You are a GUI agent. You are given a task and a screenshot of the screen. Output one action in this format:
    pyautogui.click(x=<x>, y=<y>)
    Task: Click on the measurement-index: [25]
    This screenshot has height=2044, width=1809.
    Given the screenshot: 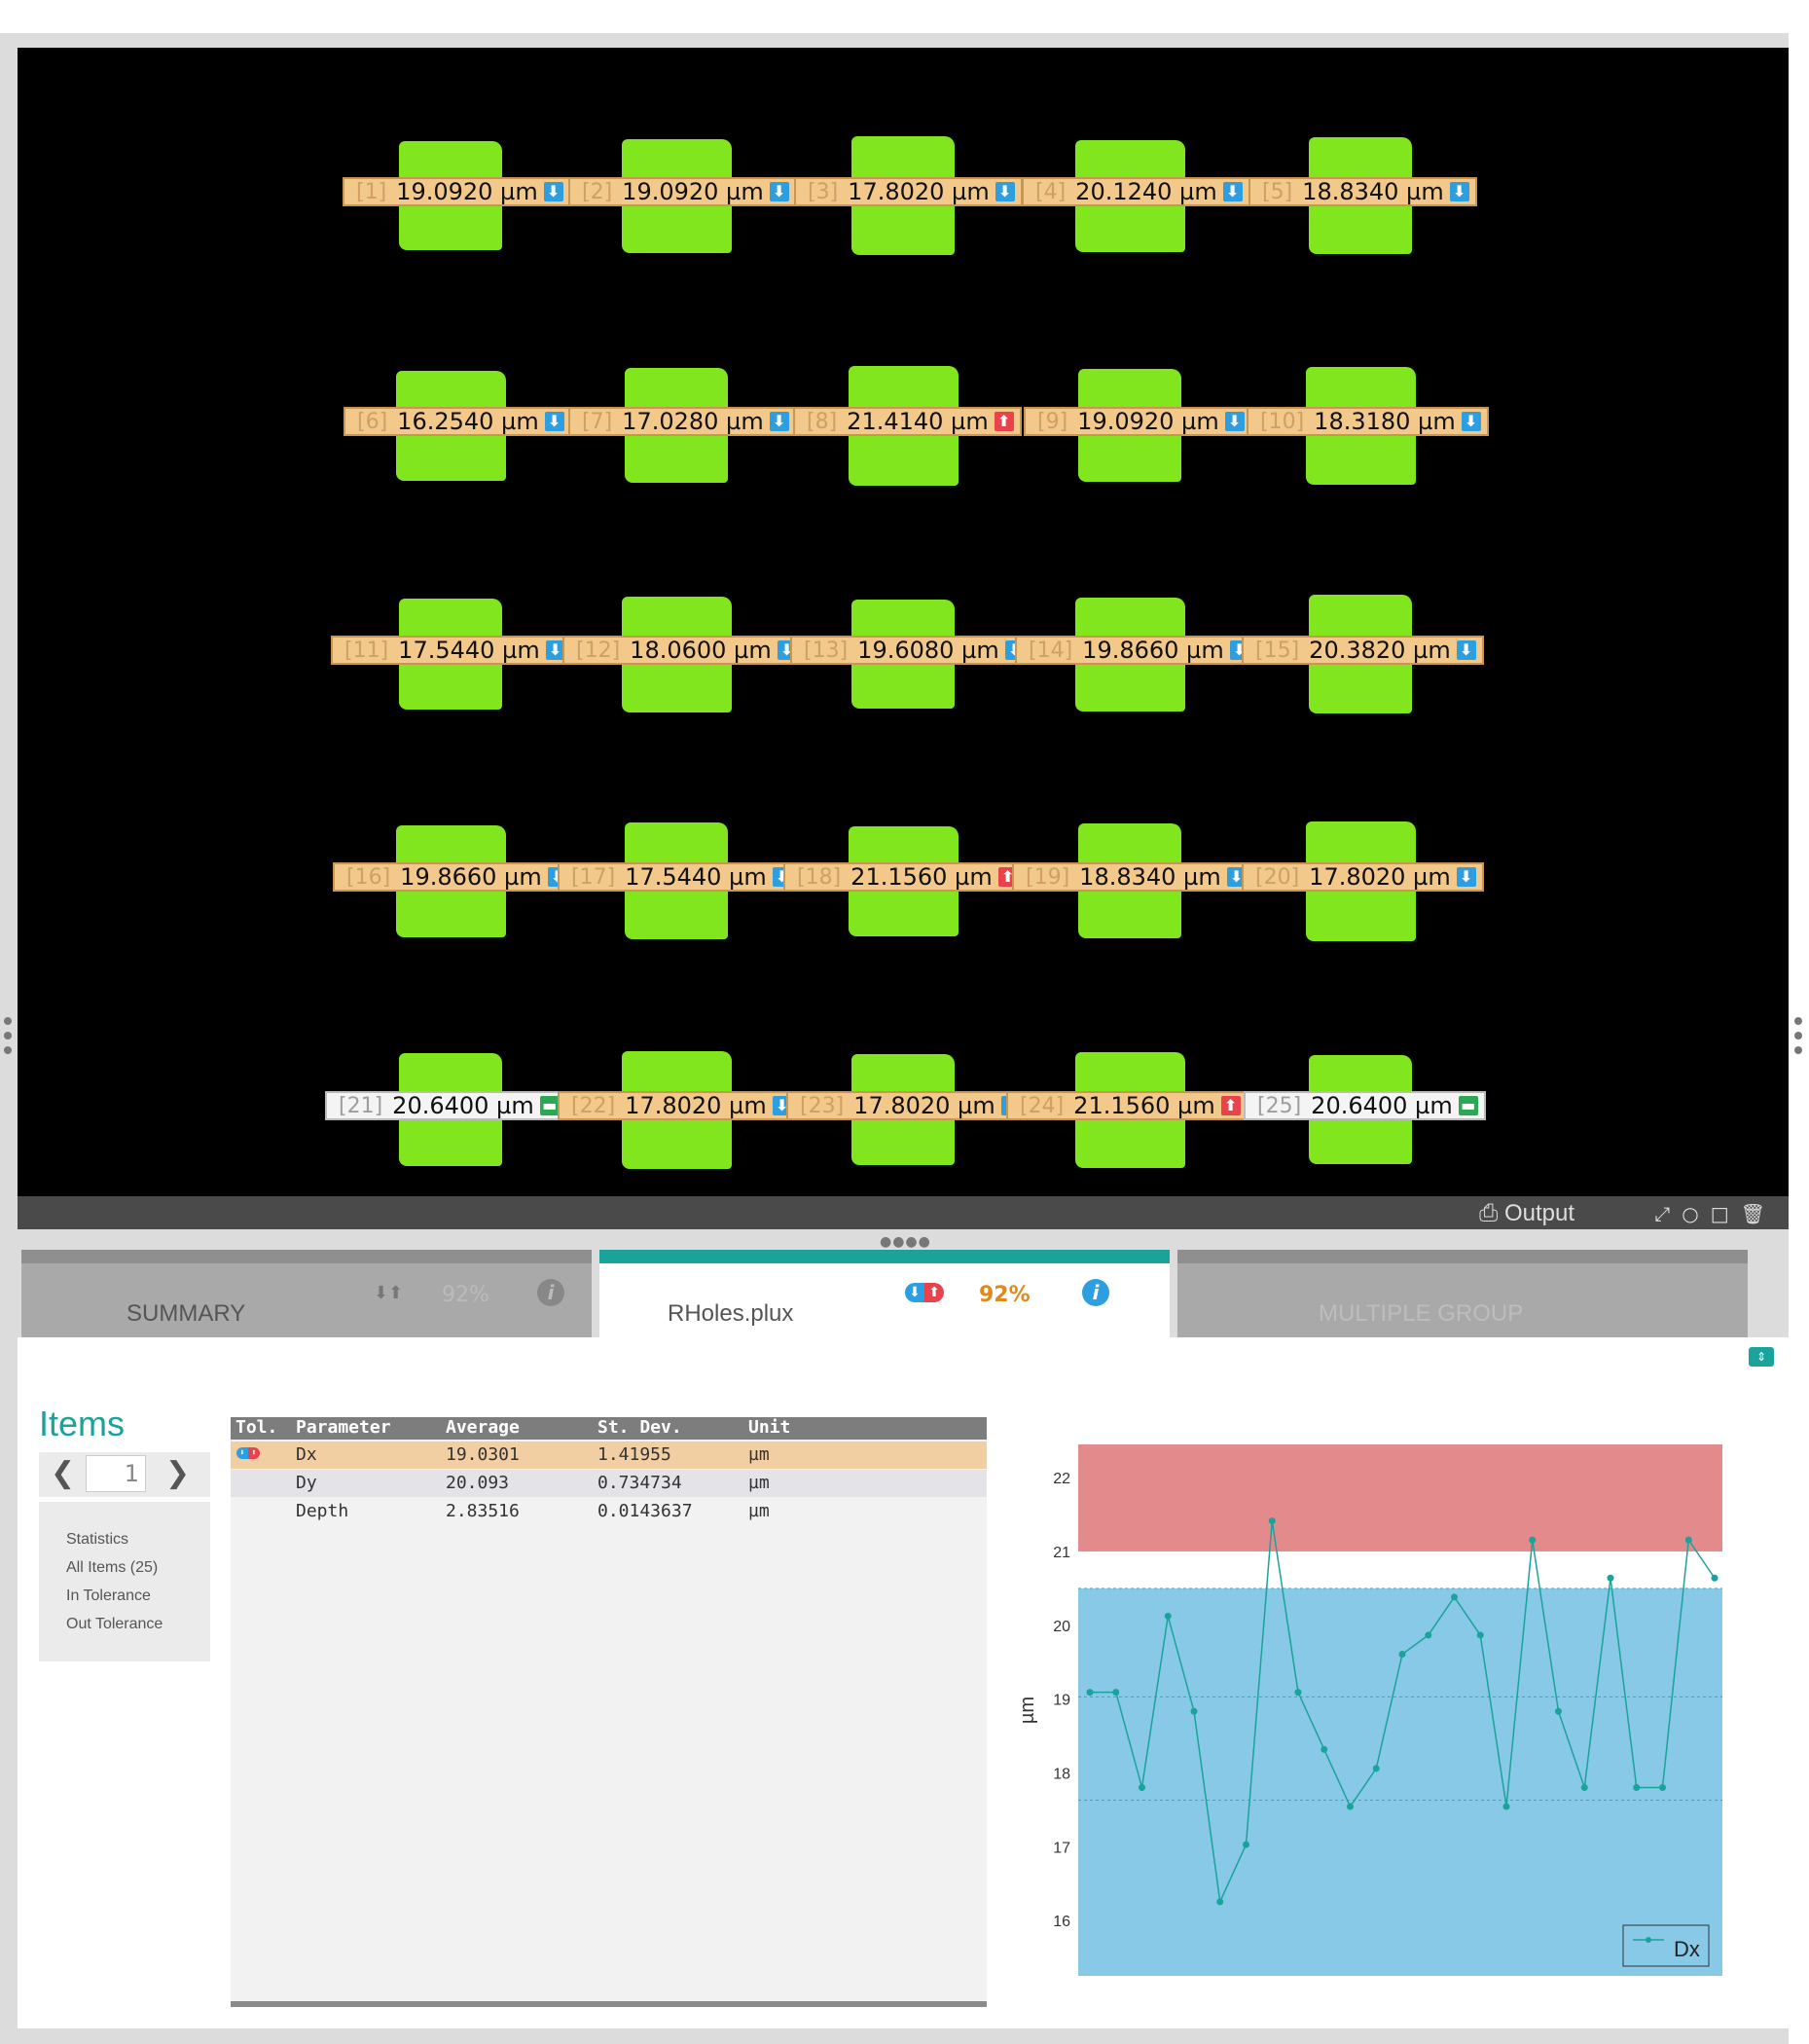 What is the action you would take?
    pyautogui.click(x=1280, y=1106)
    